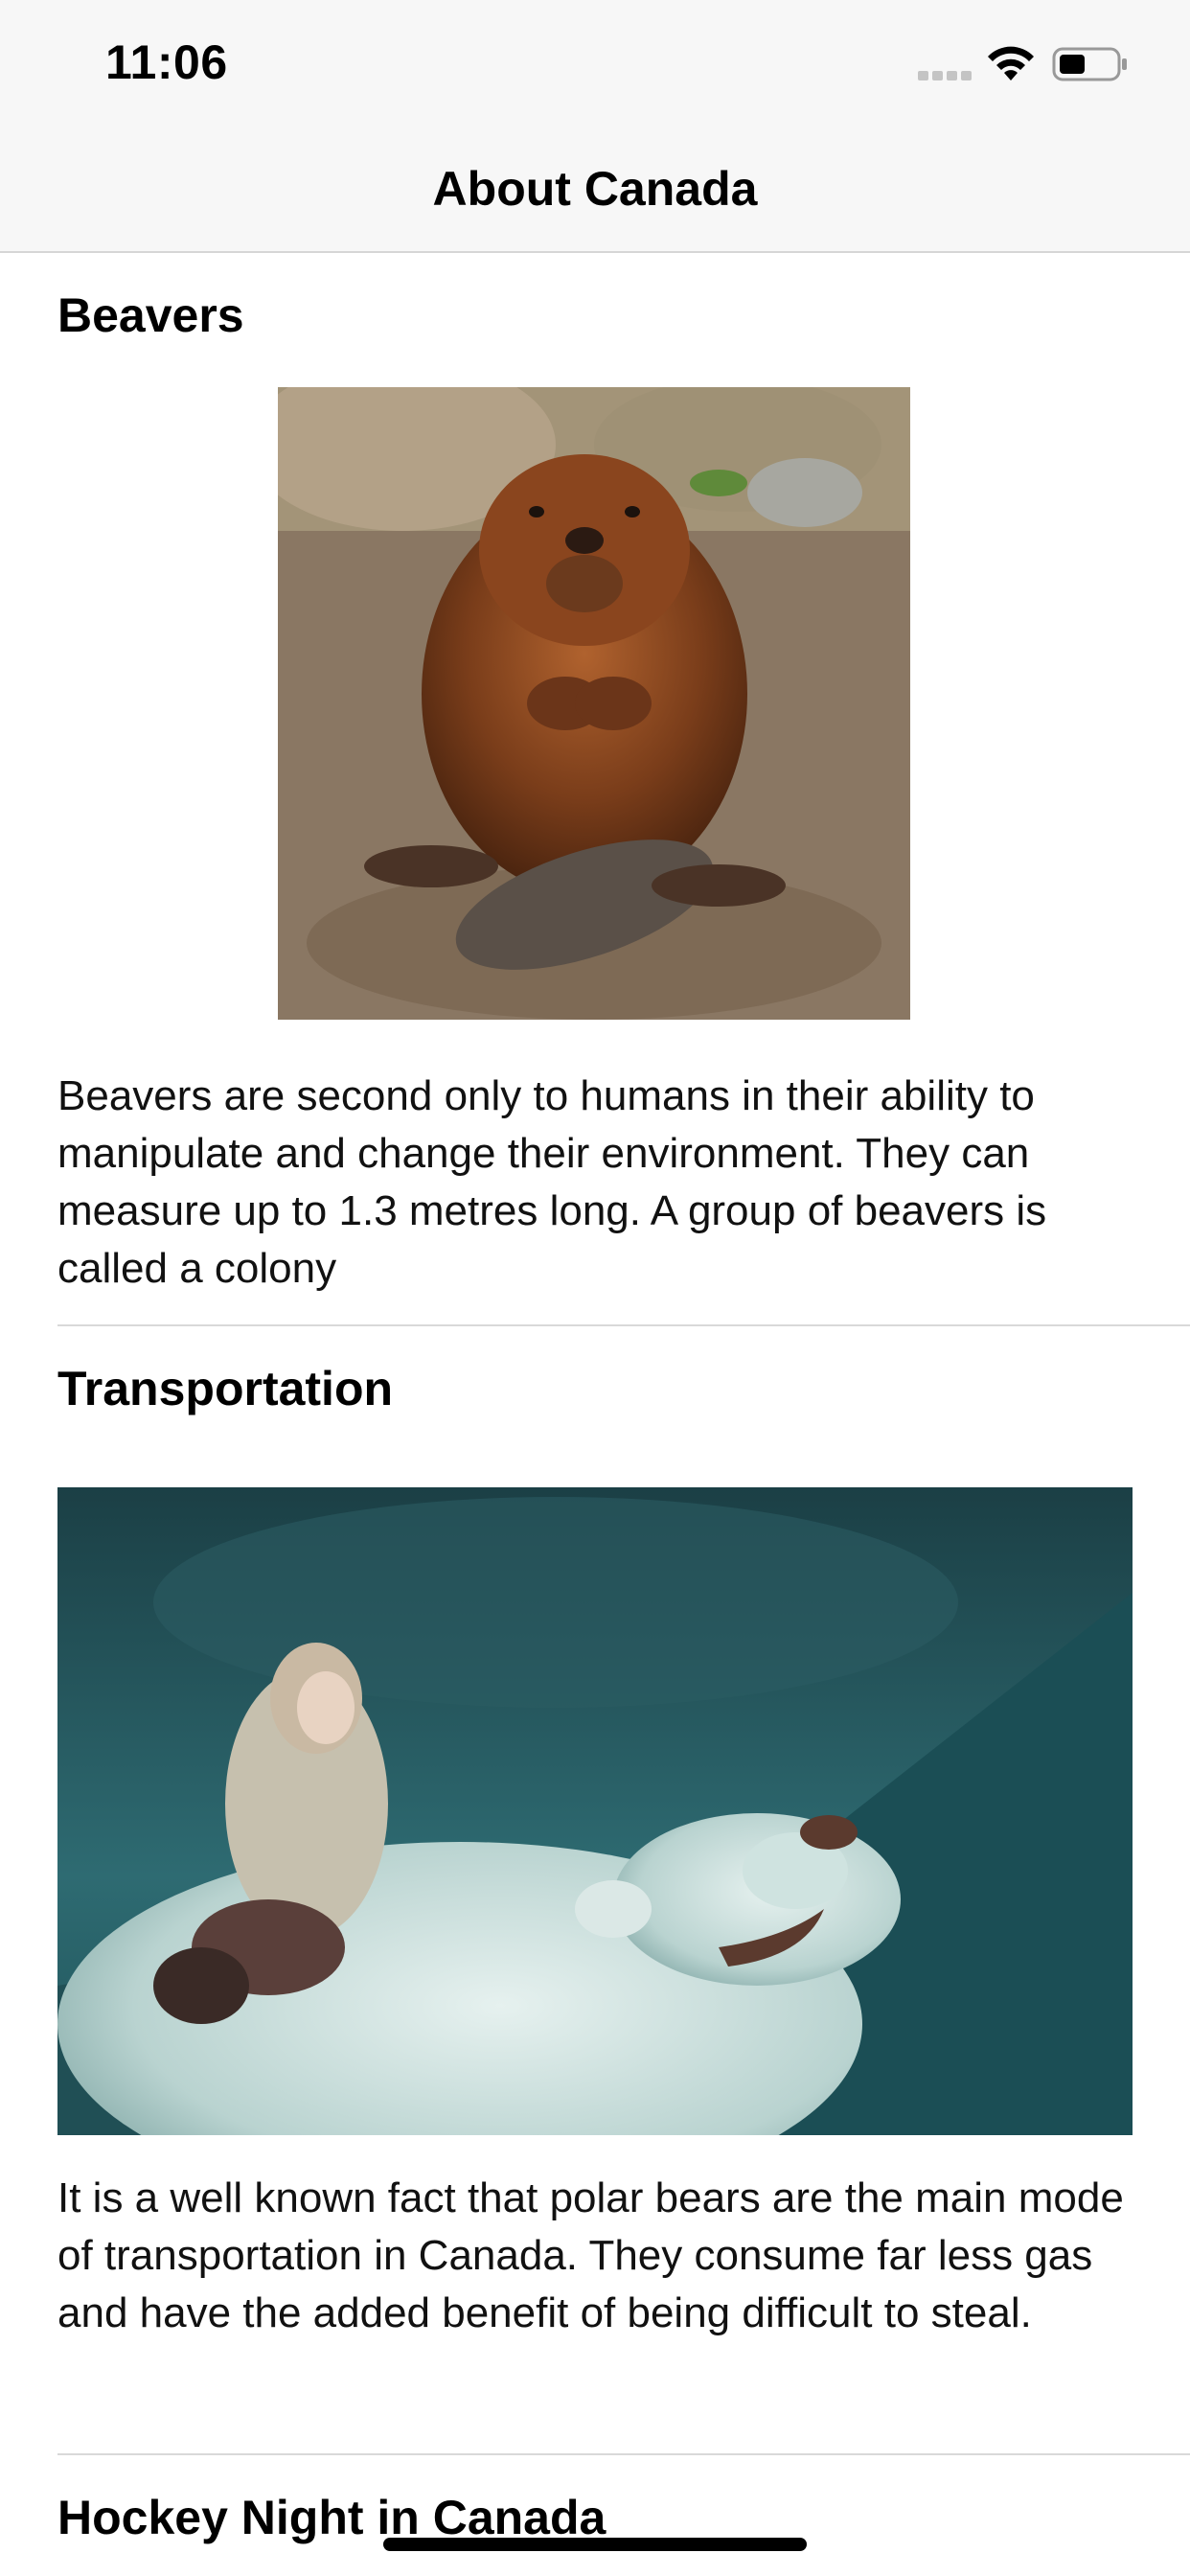 This screenshot has width=1190, height=2576. What do you see at coordinates (1011, 63) in the screenshot?
I see `wifi-icon` at bounding box center [1011, 63].